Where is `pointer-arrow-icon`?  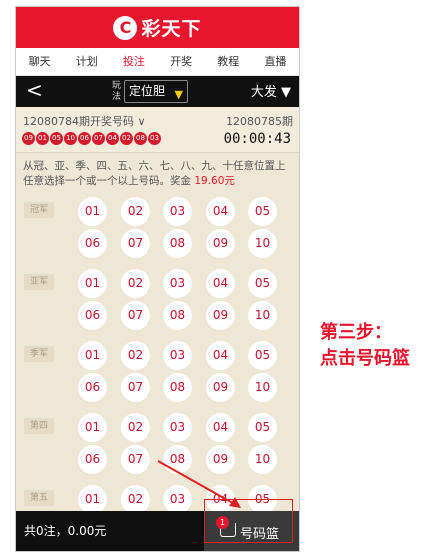
pointer-arrow-icon is located at coordinates (199, 484).